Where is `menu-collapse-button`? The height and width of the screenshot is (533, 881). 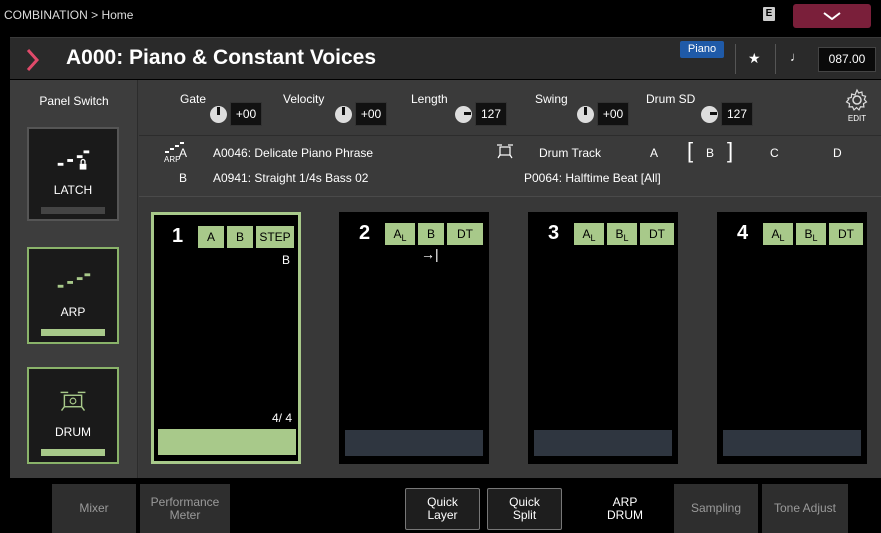 menu-collapse-button is located at coordinates (832, 16).